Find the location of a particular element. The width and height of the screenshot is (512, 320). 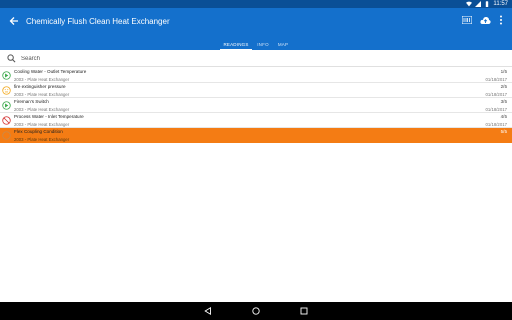

page-title: Chemically Flush Clean Heat Exchanger is located at coordinates (98, 21).